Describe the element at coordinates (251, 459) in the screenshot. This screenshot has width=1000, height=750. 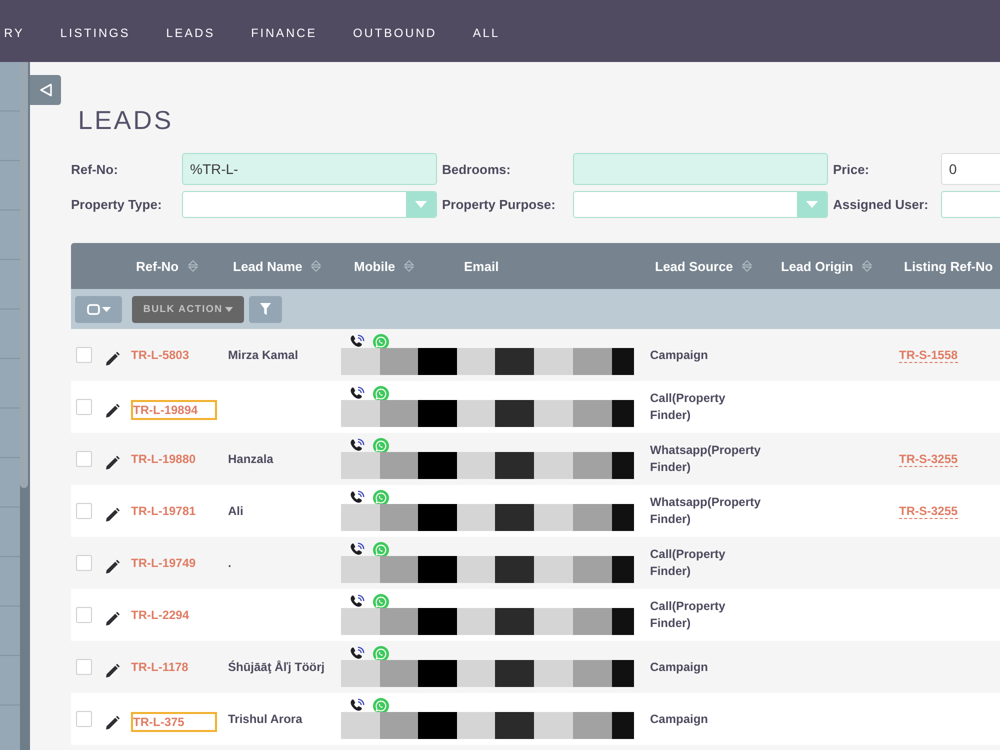
I see `lead-name: Hanzala` at that location.